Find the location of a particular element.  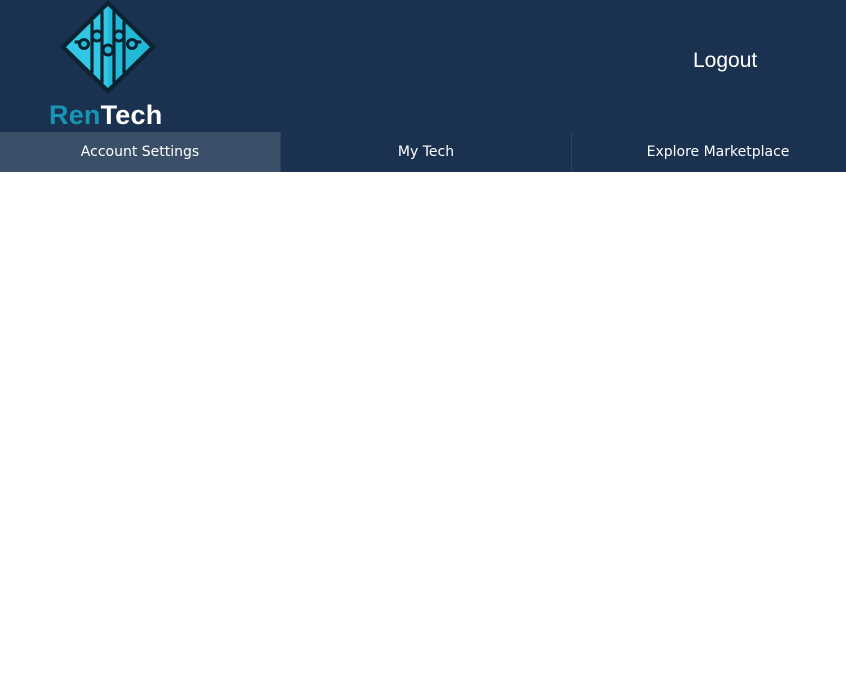

brand-wordmark: RenTech is located at coordinates (105, 115).